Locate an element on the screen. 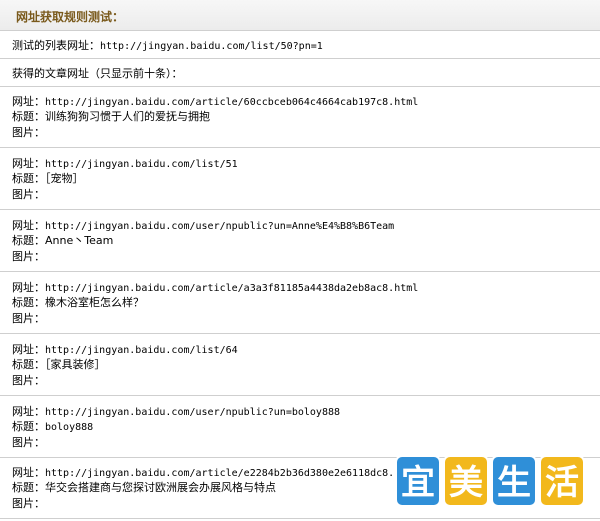 This screenshot has height=521, width=600. entry-title-row: 标题：Anne丶Team is located at coordinates (62, 241).